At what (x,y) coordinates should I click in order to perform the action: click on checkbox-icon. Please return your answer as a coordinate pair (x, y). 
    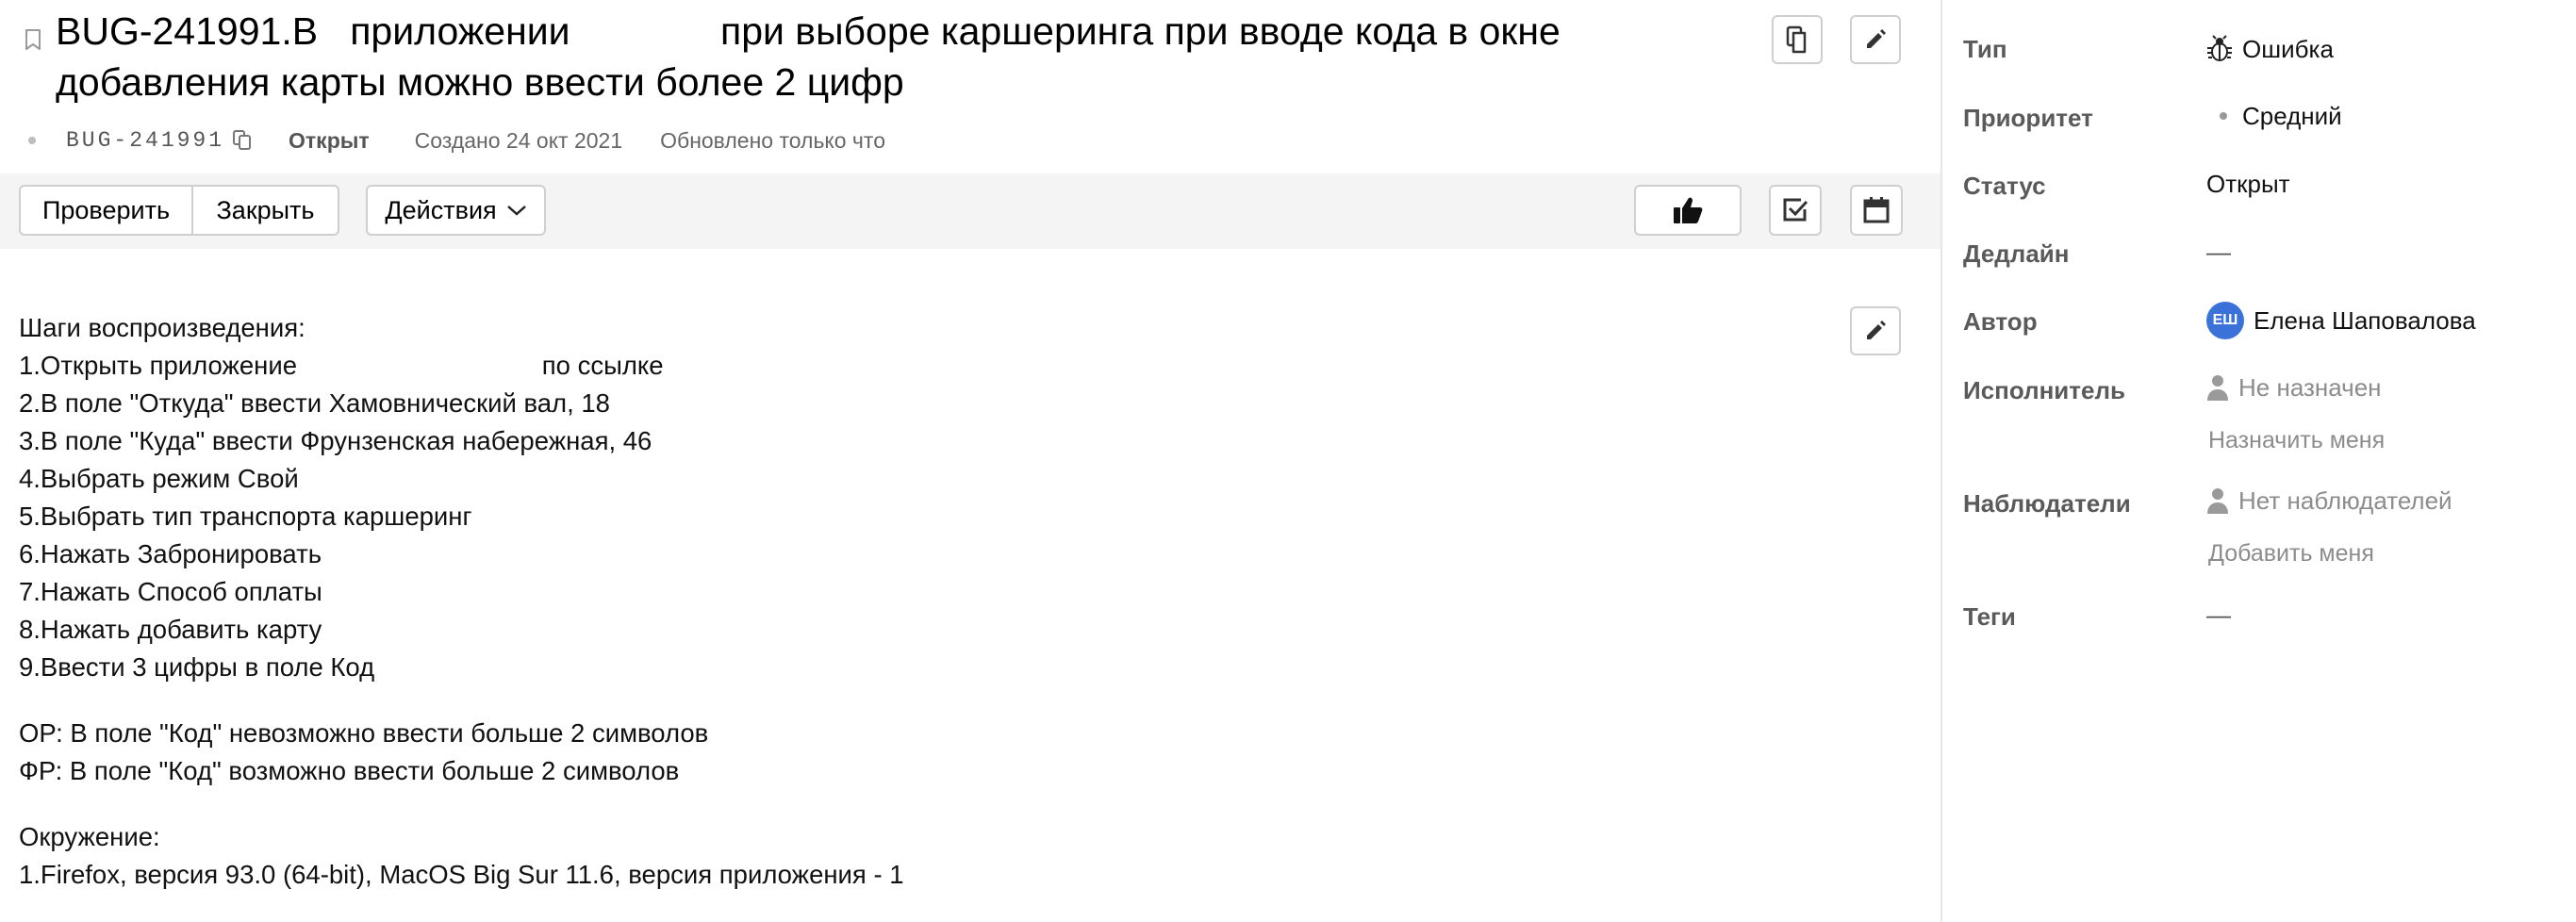
    Looking at the image, I should click on (1795, 210).